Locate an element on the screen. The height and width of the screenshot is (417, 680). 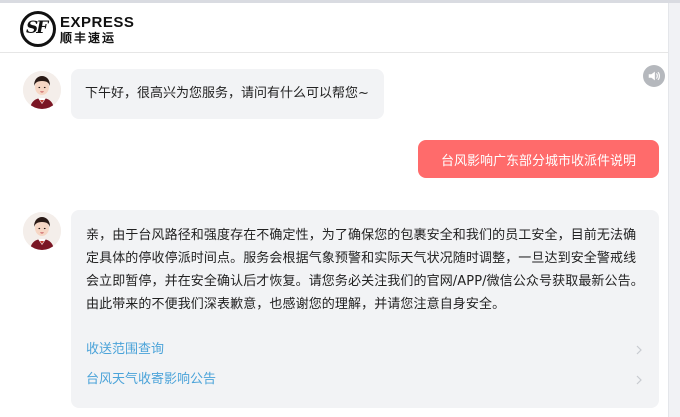
logo-name-en: EXPRESS is located at coordinates (97, 22).